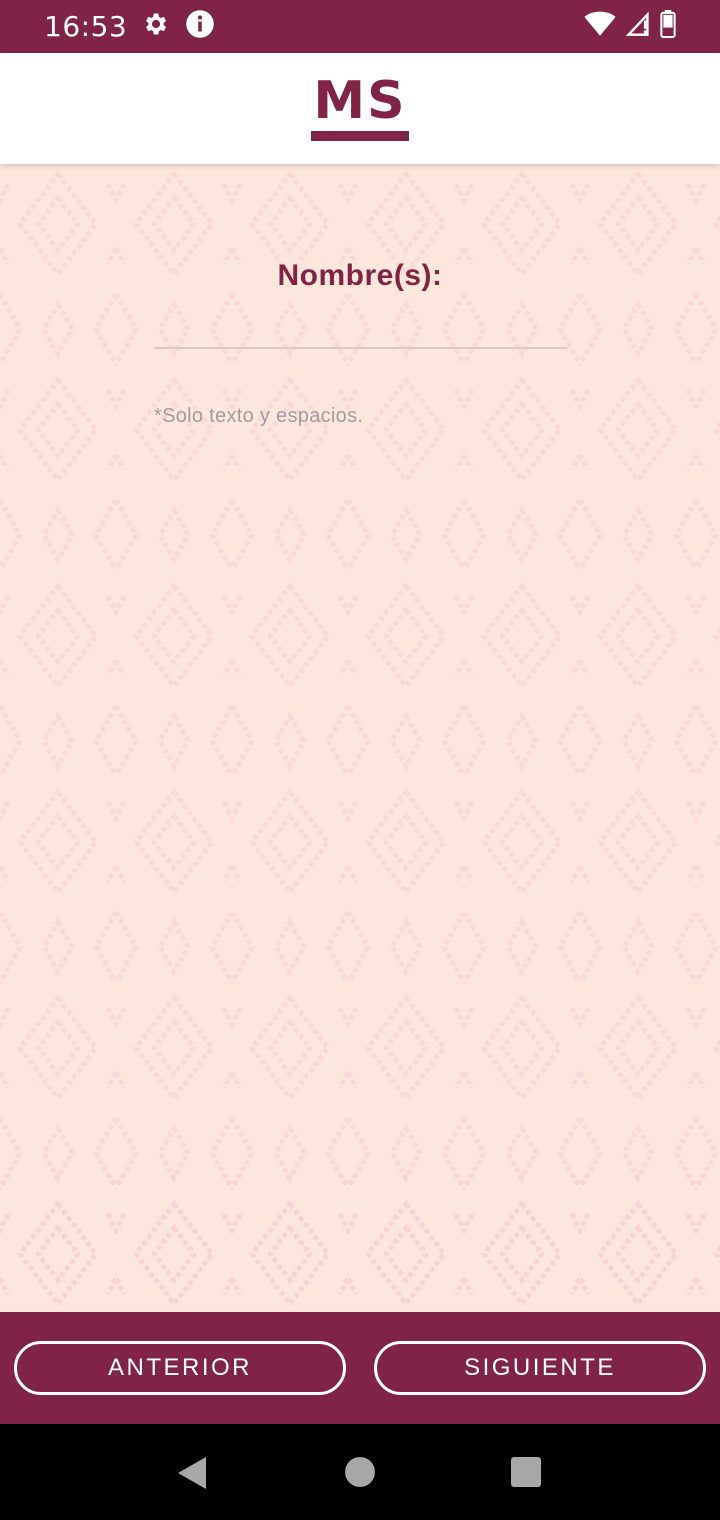 Image resolution: width=720 pixels, height=1520 pixels. What do you see at coordinates (259, 416) in the screenshot?
I see `input-hint: *Solo texto y espacios.` at bounding box center [259, 416].